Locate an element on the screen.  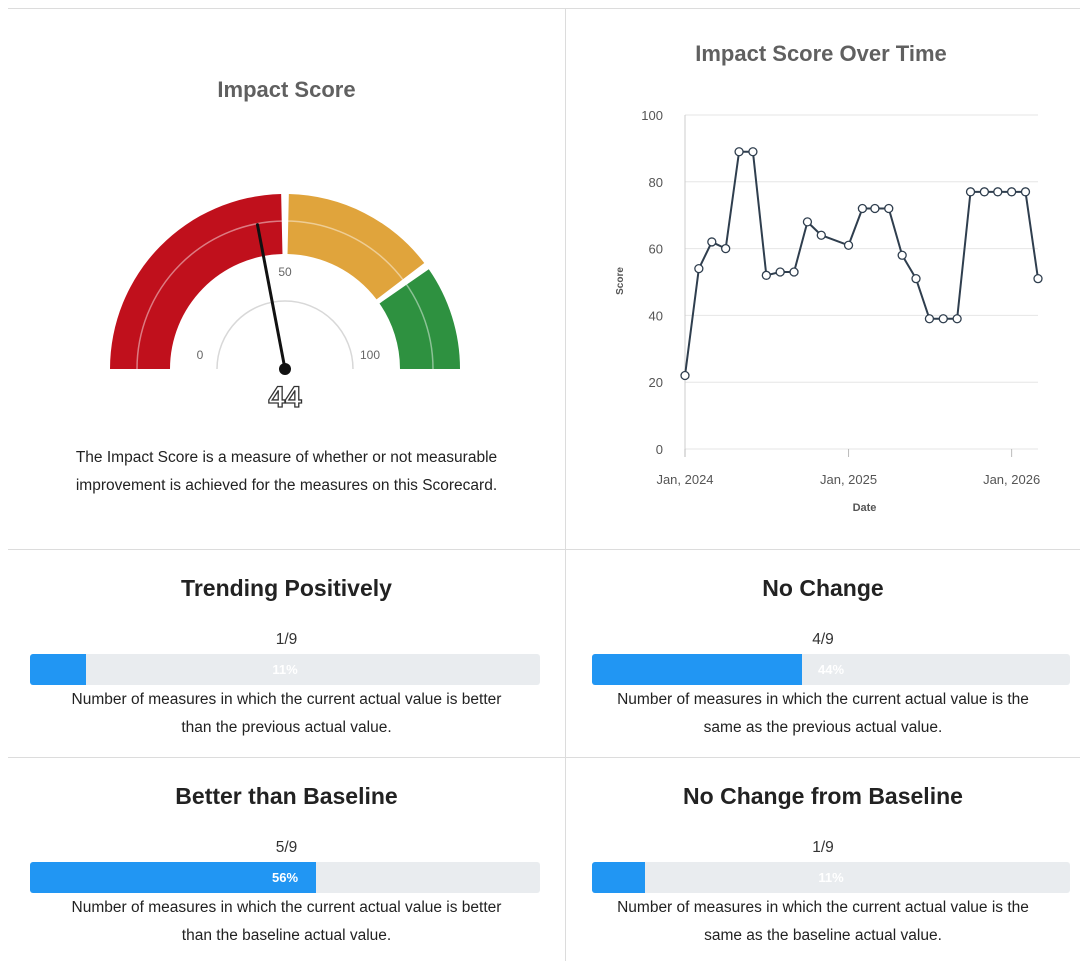
gauge-max-label: 100 is located at coordinates (370, 355).